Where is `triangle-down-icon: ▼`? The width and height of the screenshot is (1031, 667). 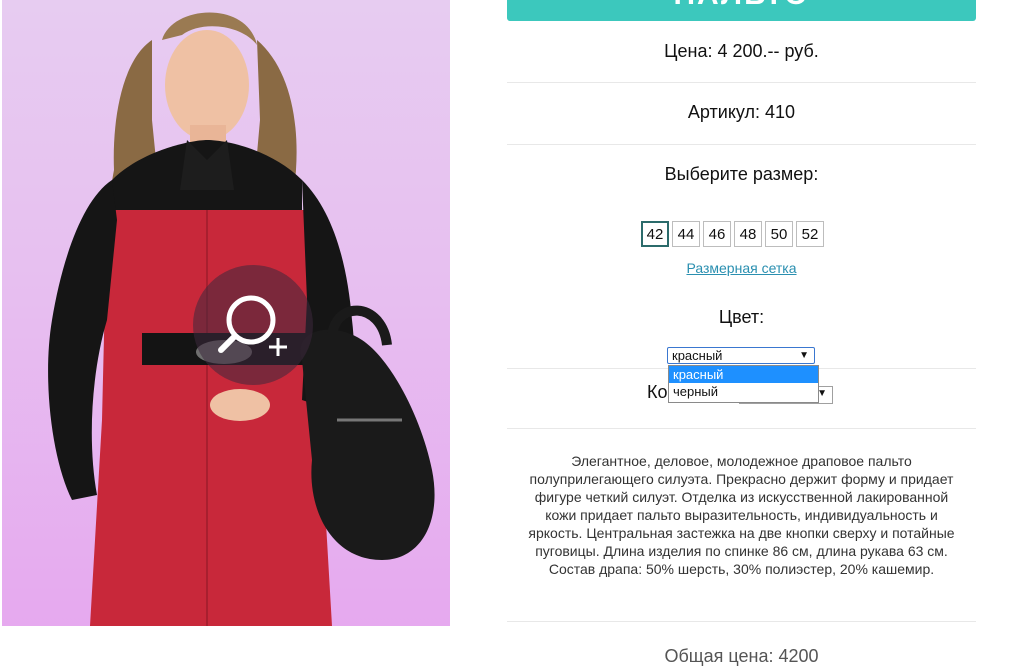 triangle-down-icon: ▼ is located at coordinates (804, 355).